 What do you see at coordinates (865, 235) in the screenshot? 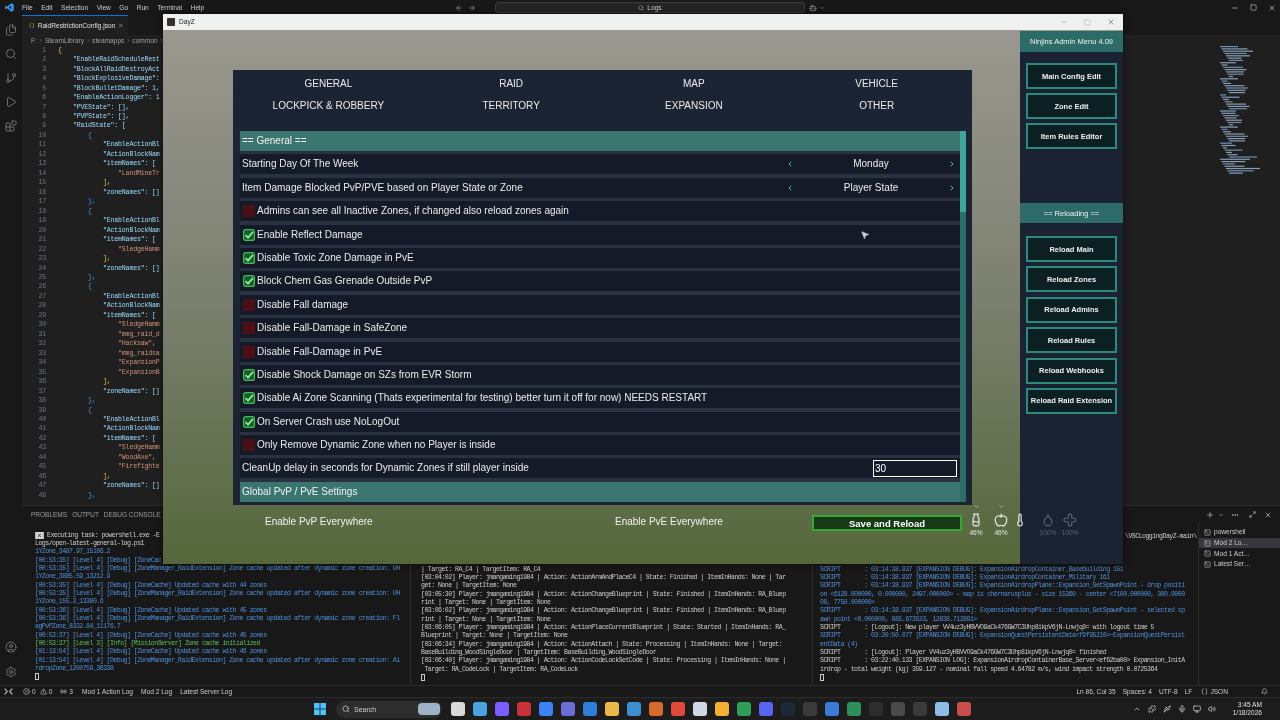
I see `mouse-pointer-icon` at bounding box center [865, 235].